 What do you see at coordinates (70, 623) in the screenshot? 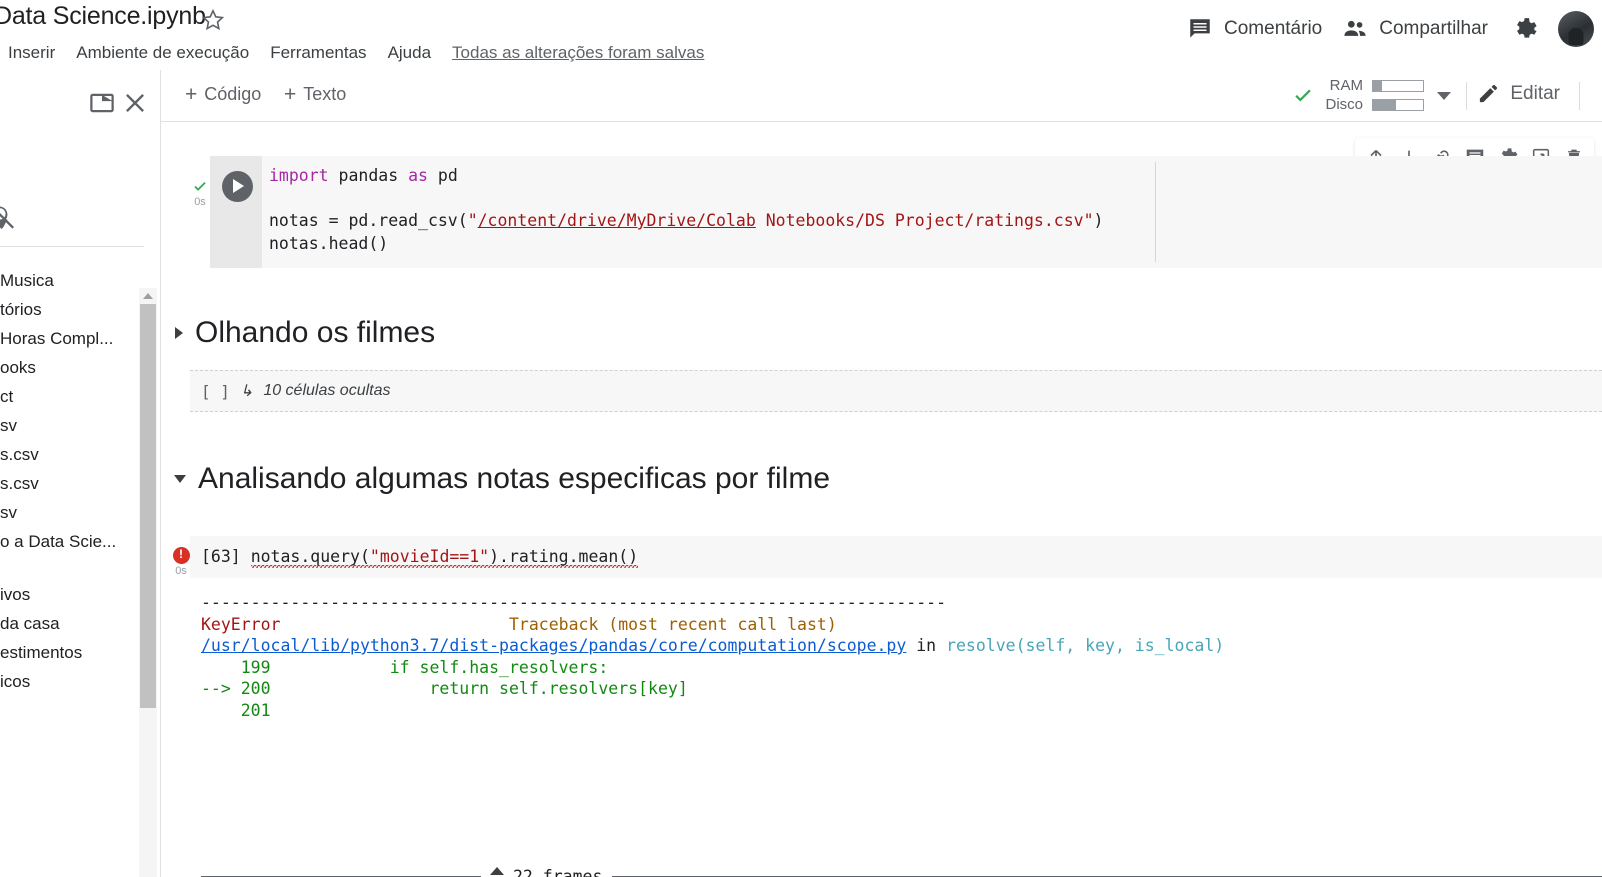
I see `sidebar-item-11: da casa` at bounding box center [70, 623].